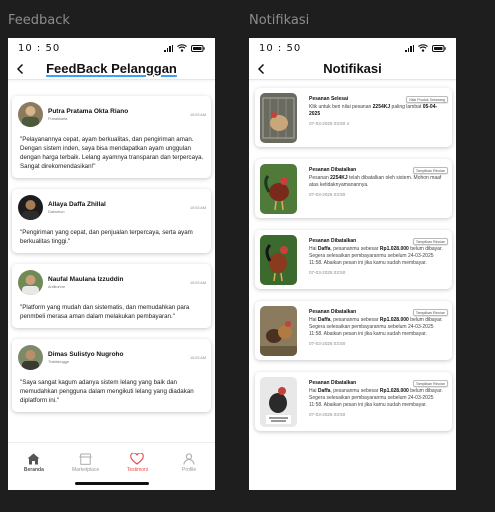  What do you see at coordinates (329, 123) in the screenshot?
I see `notification-time: 07-03-2025 03:50 ∨` at bounding box center [329, 123].